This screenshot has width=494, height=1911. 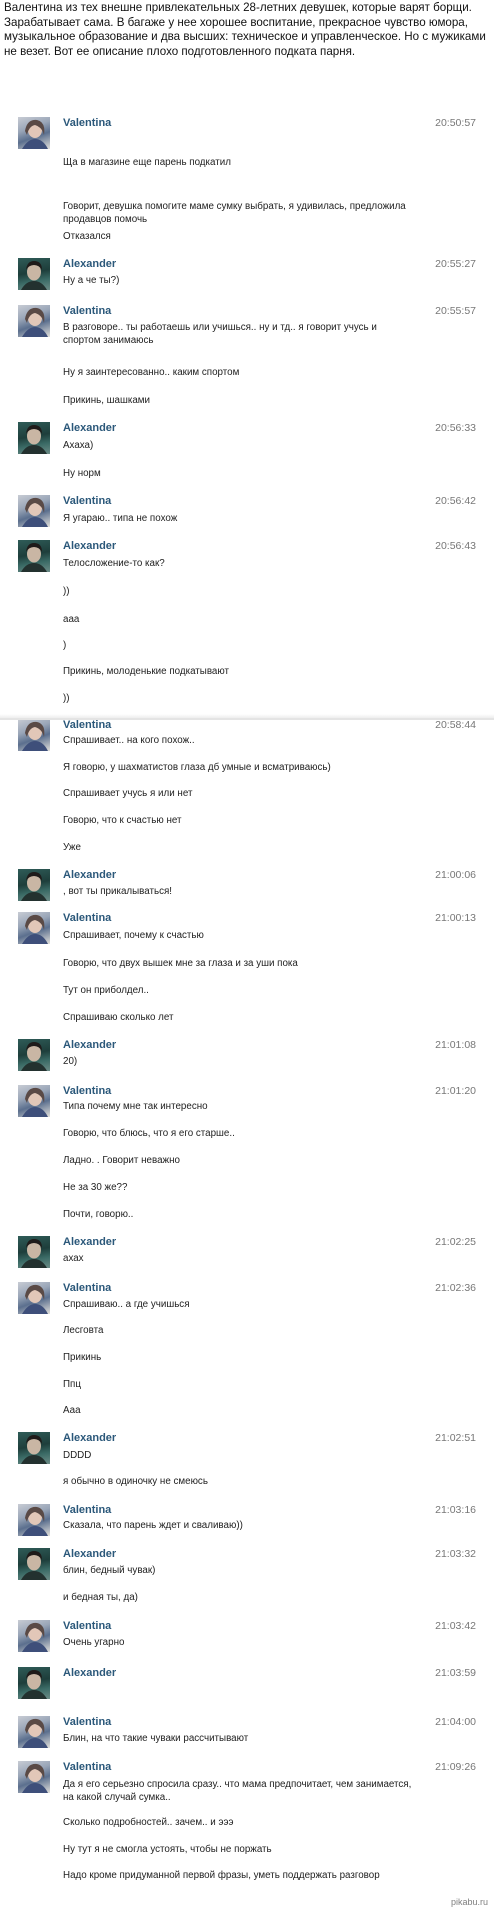 What do you see at coordinates (247, 719) in the screenshot?
I see `screenshot-seam` at bounding box center [247, 719].